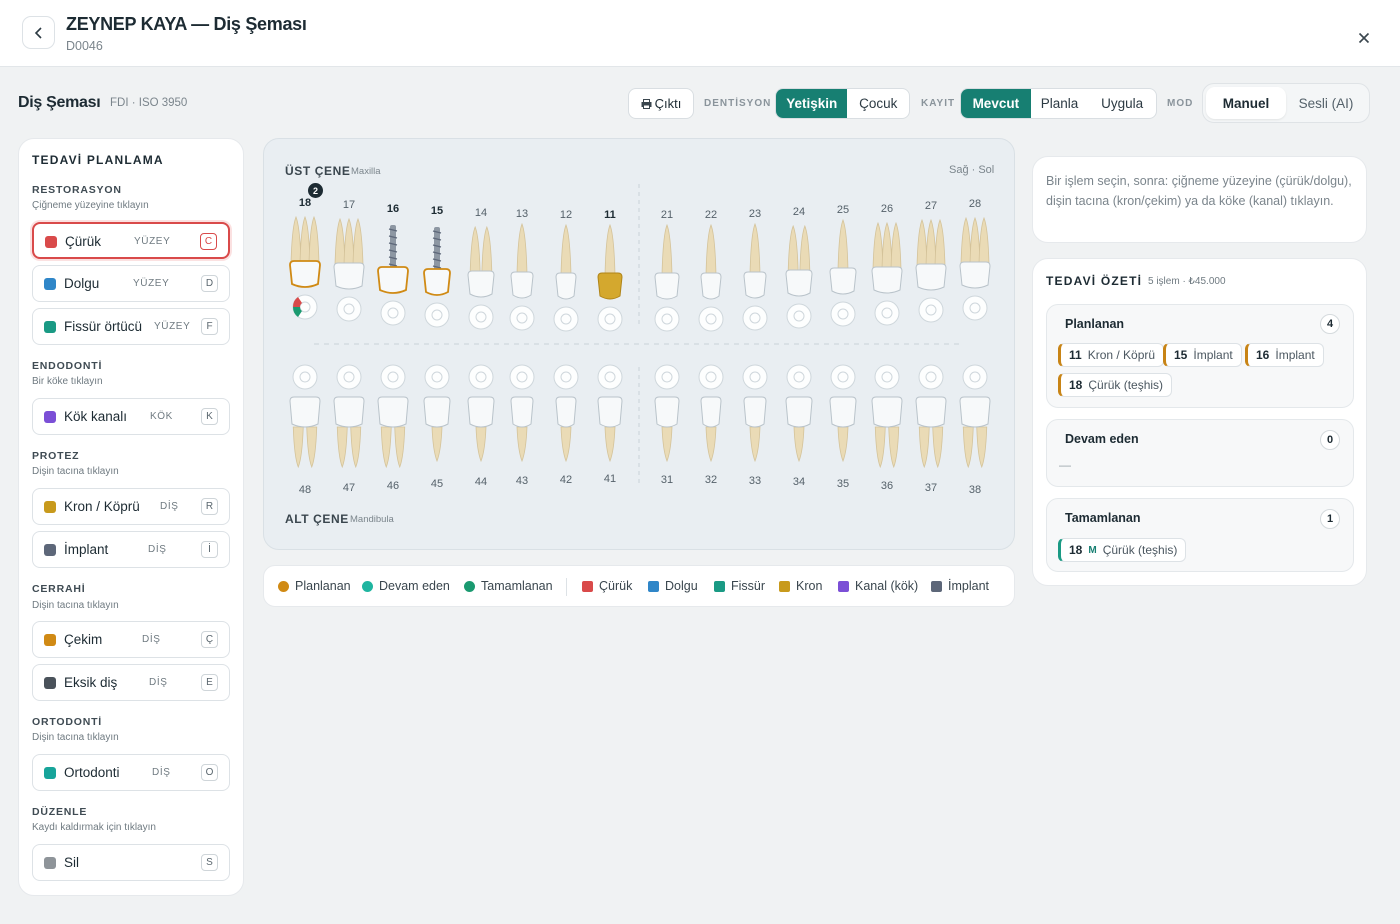 This screenshot has width=1400, height=924. I want to click on dentition-adult-option: Yetişkin, so click(812, 103).